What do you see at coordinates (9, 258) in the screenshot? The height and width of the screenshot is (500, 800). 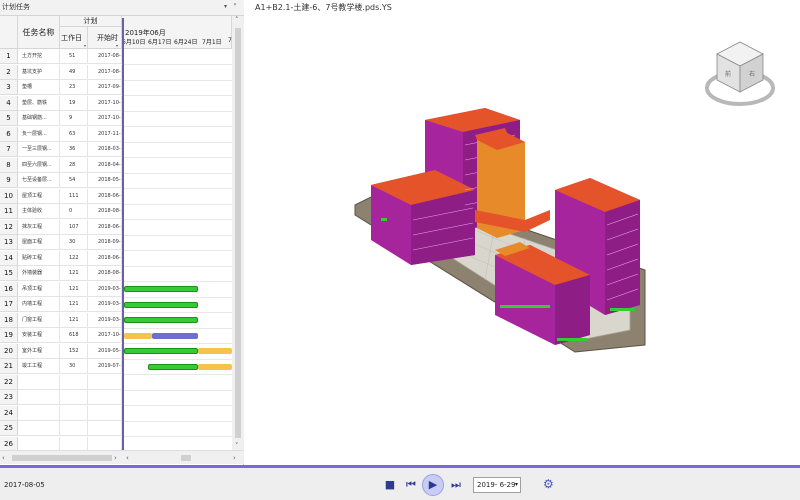 I see `row-number: 14` at bounding box center [9, 258].